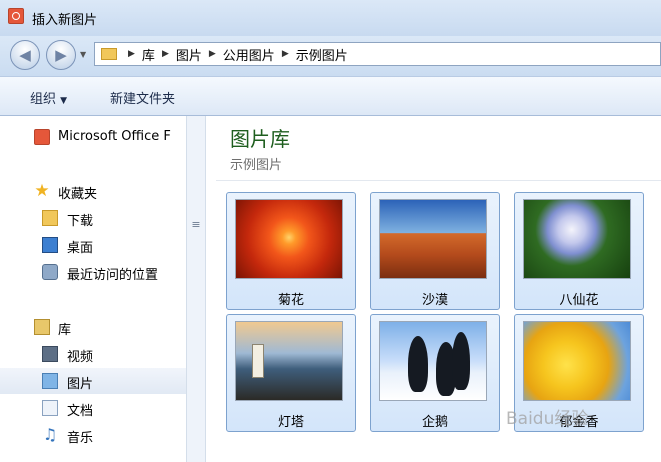  I want to click on image-tile-chrysanthemum: 菊花, so click(291, 251).